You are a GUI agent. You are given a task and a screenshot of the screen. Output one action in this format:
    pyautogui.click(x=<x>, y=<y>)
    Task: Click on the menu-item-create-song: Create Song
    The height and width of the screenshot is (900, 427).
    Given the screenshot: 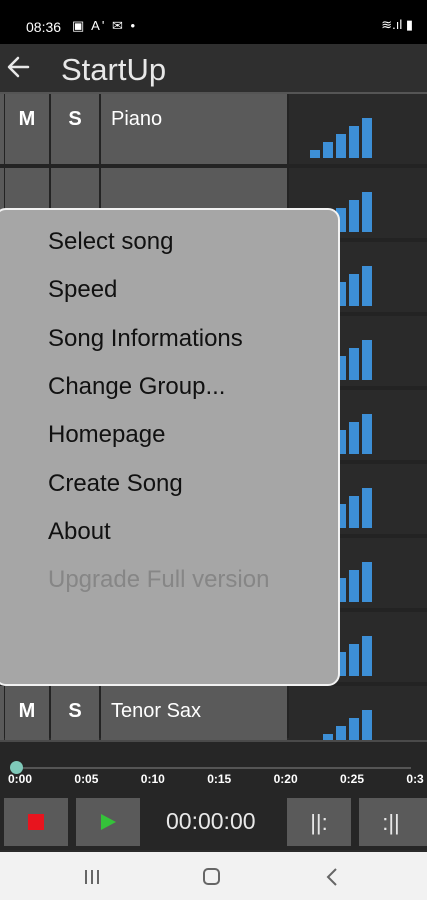 What is the action you would take?
    pyautogui.click(x=115, y=484)
    